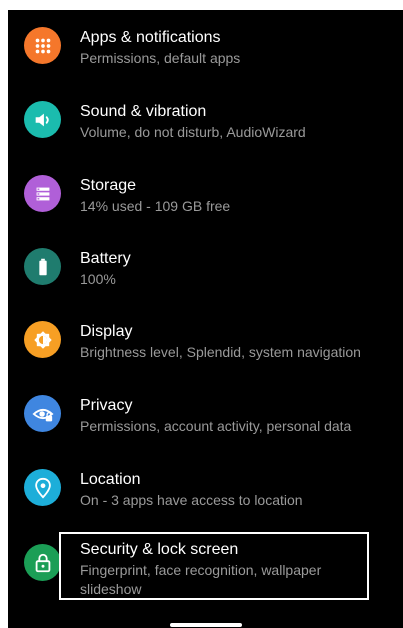  Describe the element at coordinates (42, 266) in the screenshot. I see `battery-icon` at that location.